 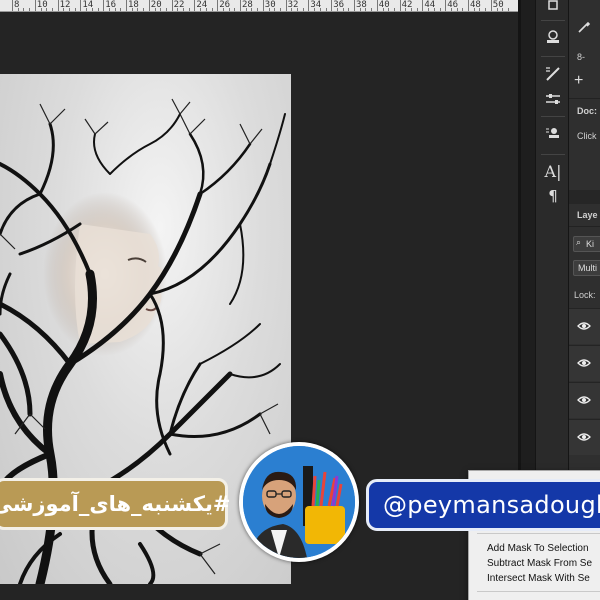 What do you see at coordinates (491, 505) in the screenshot?
I see `handle-text: @peymansadoughi` at bounding box center [491, 505].